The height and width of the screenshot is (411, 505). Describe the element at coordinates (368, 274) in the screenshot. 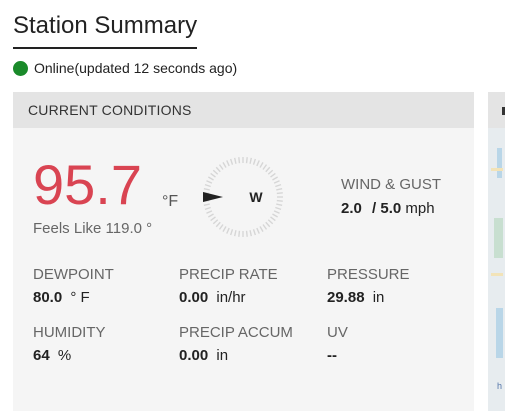

I see `pressure-label: PRESSURE` at that location.